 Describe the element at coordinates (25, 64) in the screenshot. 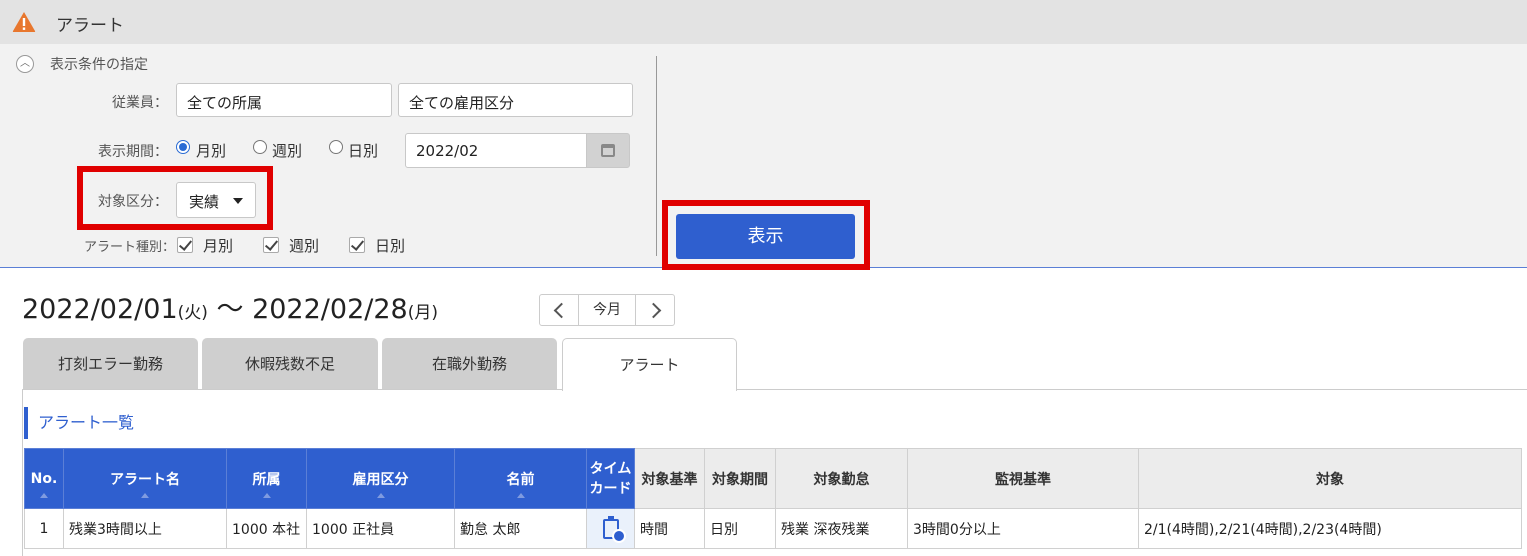

I see `collapse-chevron-up-icon: ︿` at that location.